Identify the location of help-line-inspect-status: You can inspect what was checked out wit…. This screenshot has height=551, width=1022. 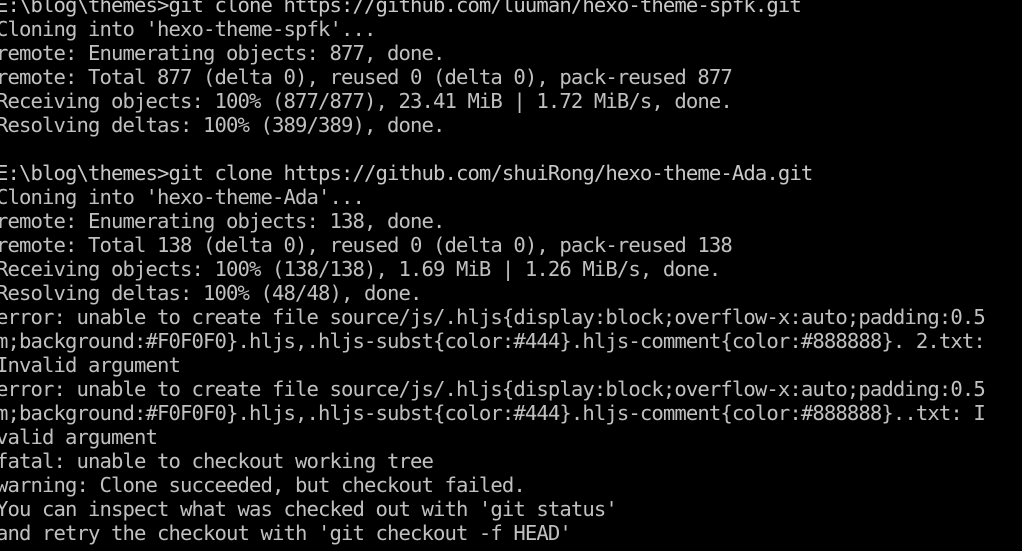
(309, 509).